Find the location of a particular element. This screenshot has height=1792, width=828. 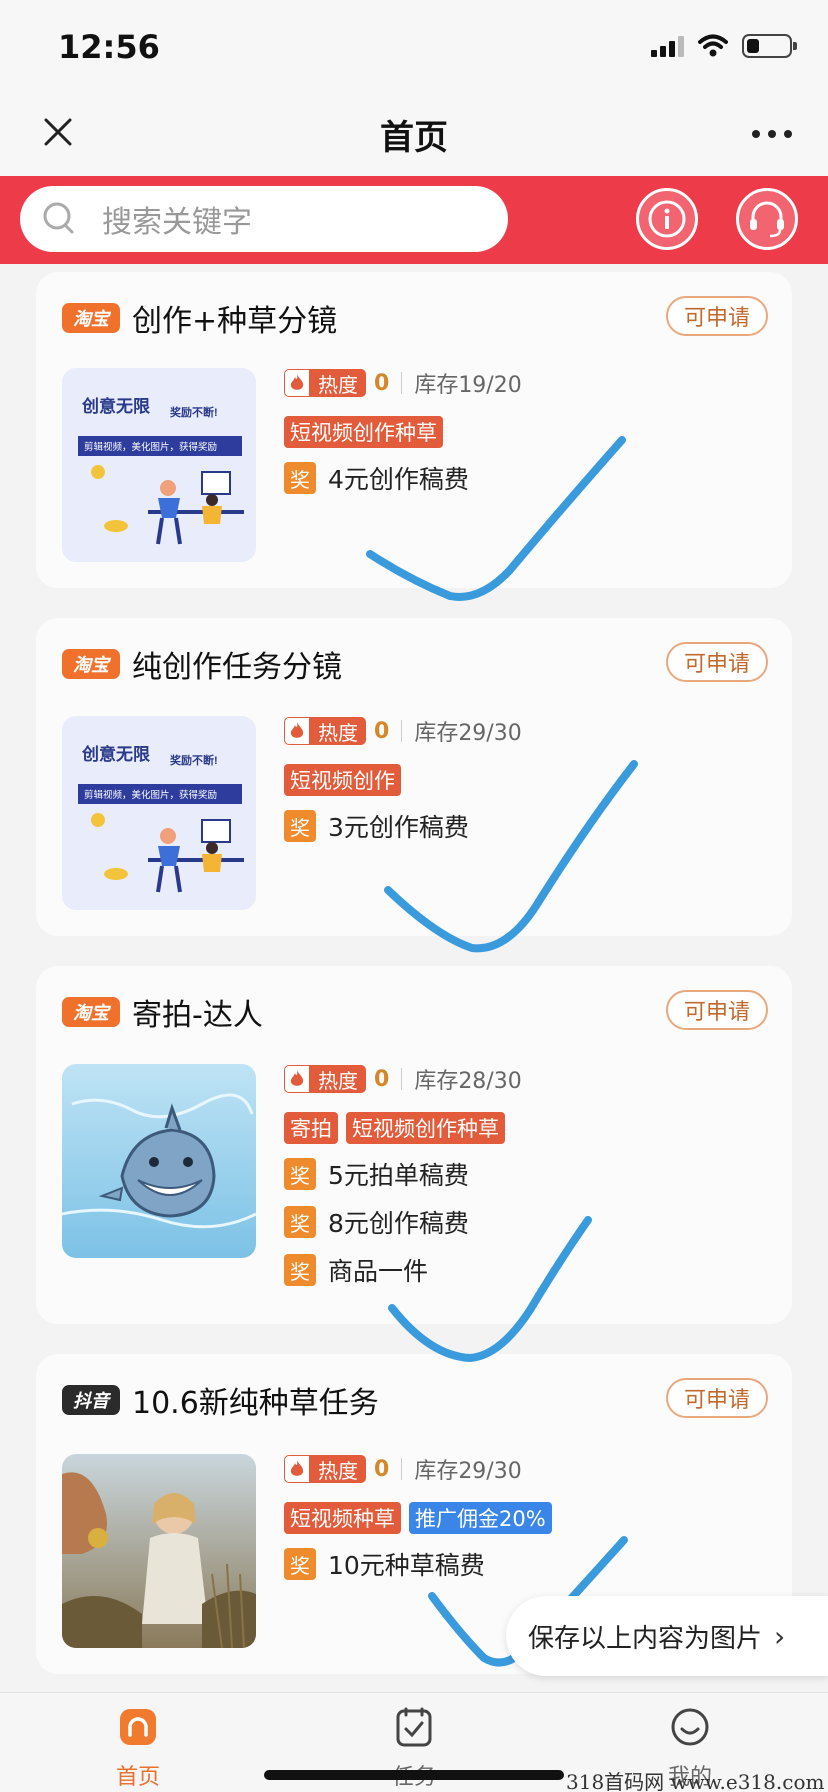

more-icon is located at coordinates (772, 134).